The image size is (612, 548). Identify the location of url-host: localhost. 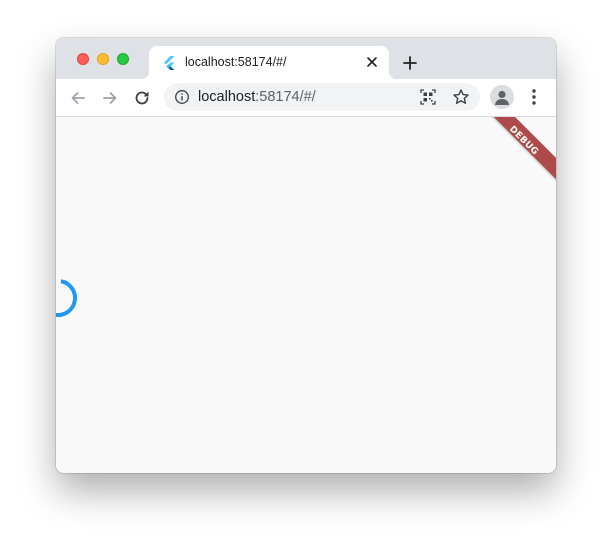
(227, 97).